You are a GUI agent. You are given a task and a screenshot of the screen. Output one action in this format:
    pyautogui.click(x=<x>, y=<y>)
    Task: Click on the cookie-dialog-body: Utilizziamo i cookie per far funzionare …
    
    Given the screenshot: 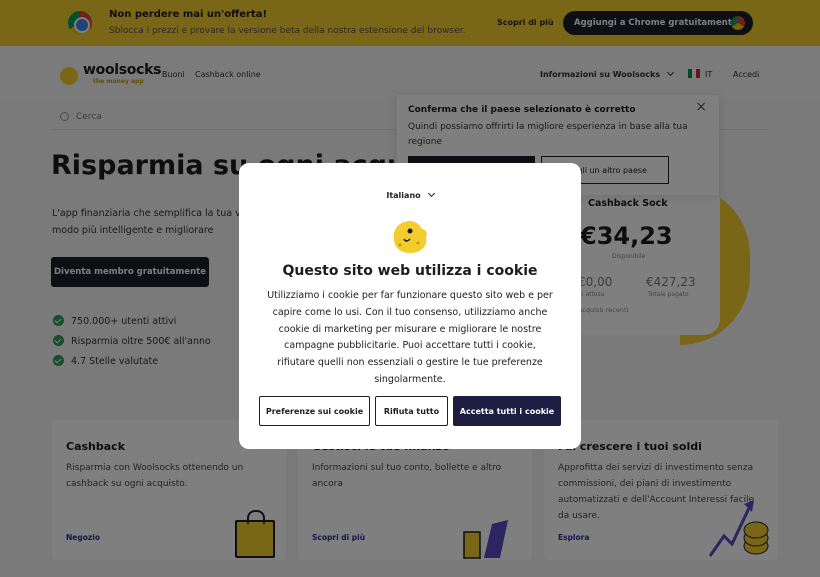 What is the action you would take?
    pyautogui.click(x=410, y=337)
    